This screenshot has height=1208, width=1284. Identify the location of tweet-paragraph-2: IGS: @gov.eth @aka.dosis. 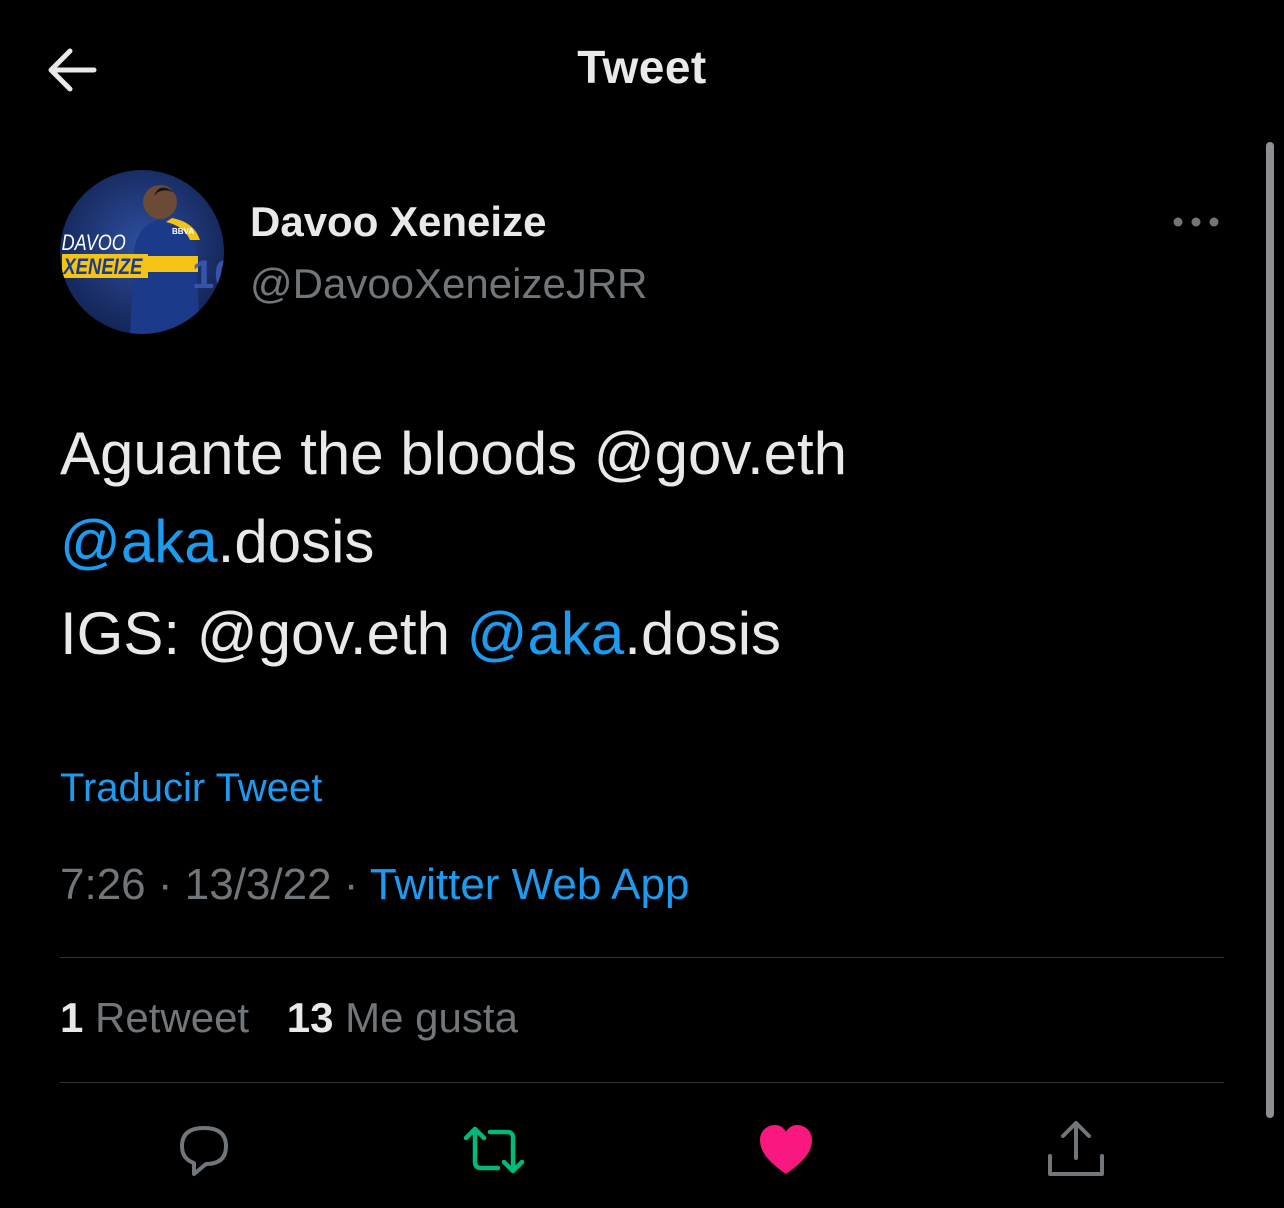
(645, 634).